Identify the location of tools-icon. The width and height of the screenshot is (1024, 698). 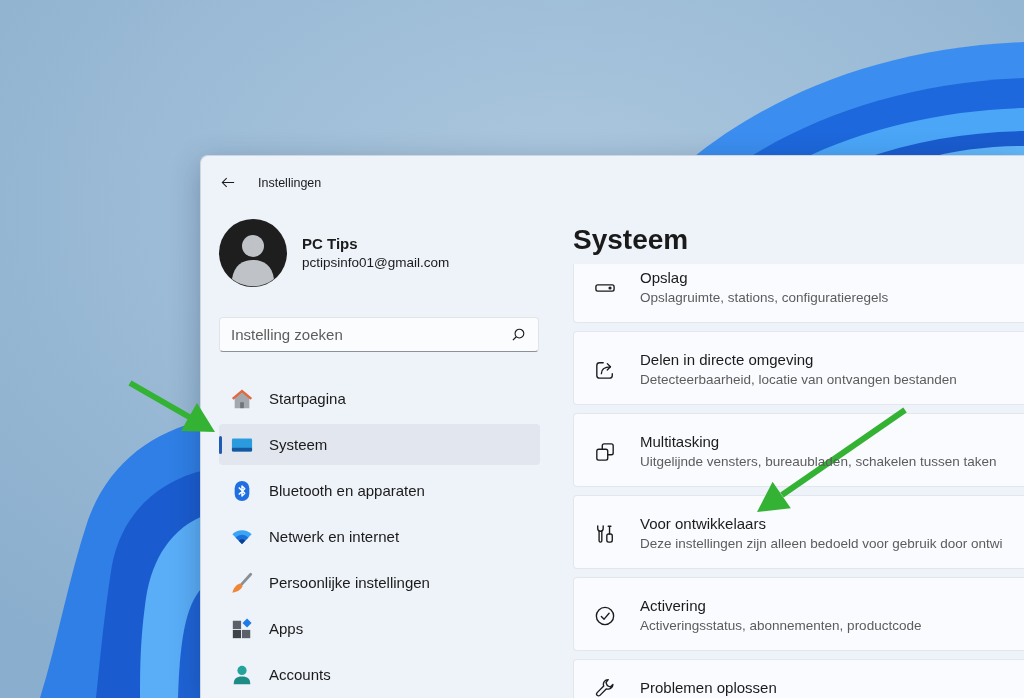
(605, 534).